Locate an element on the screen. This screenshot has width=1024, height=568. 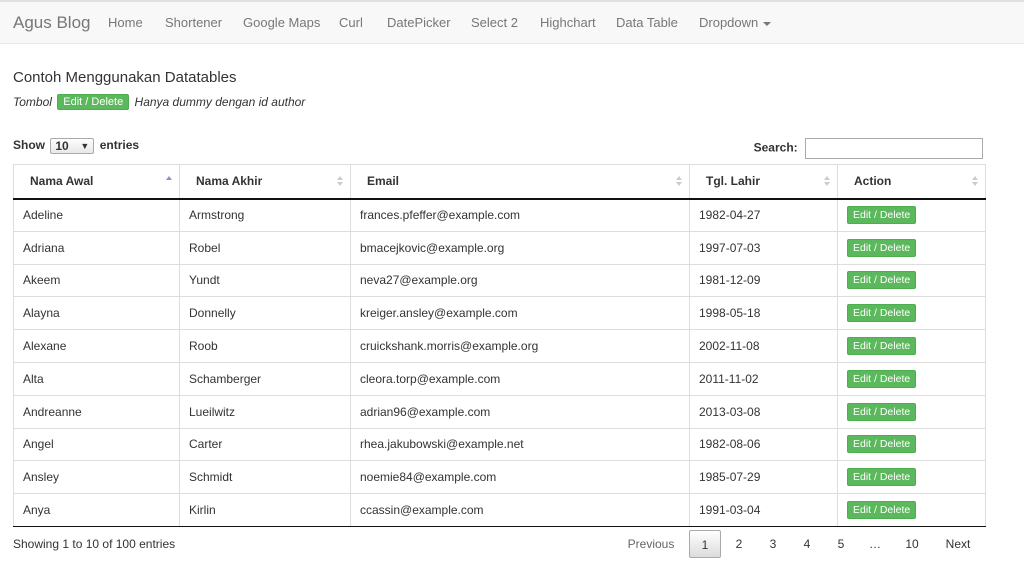
subtitle-suffix: Hanya dummy dengan id author is located at coordinates (220, 102).